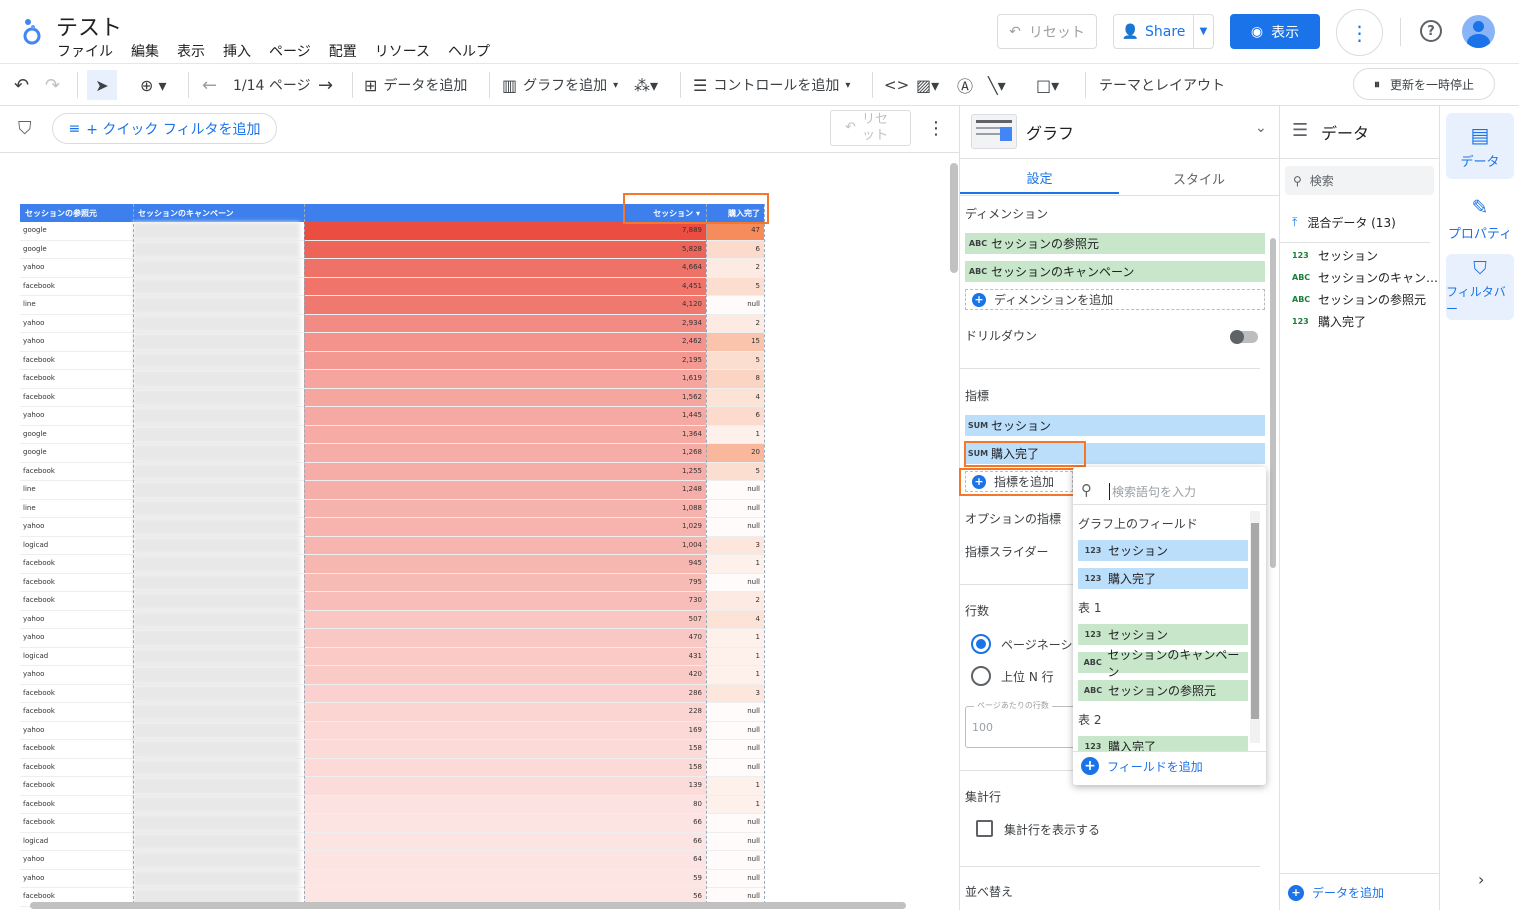 This screenshot has width=1519, height=910. I want to click on avatar, so click(1478, 31).